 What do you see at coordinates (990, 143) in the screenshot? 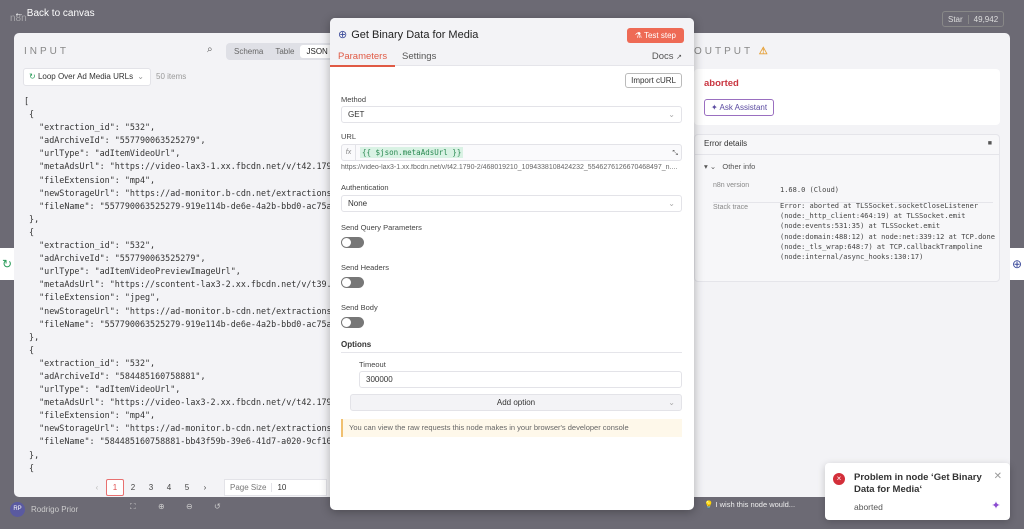
I see `copy-icon: ■` at bounding box center [990, 143].